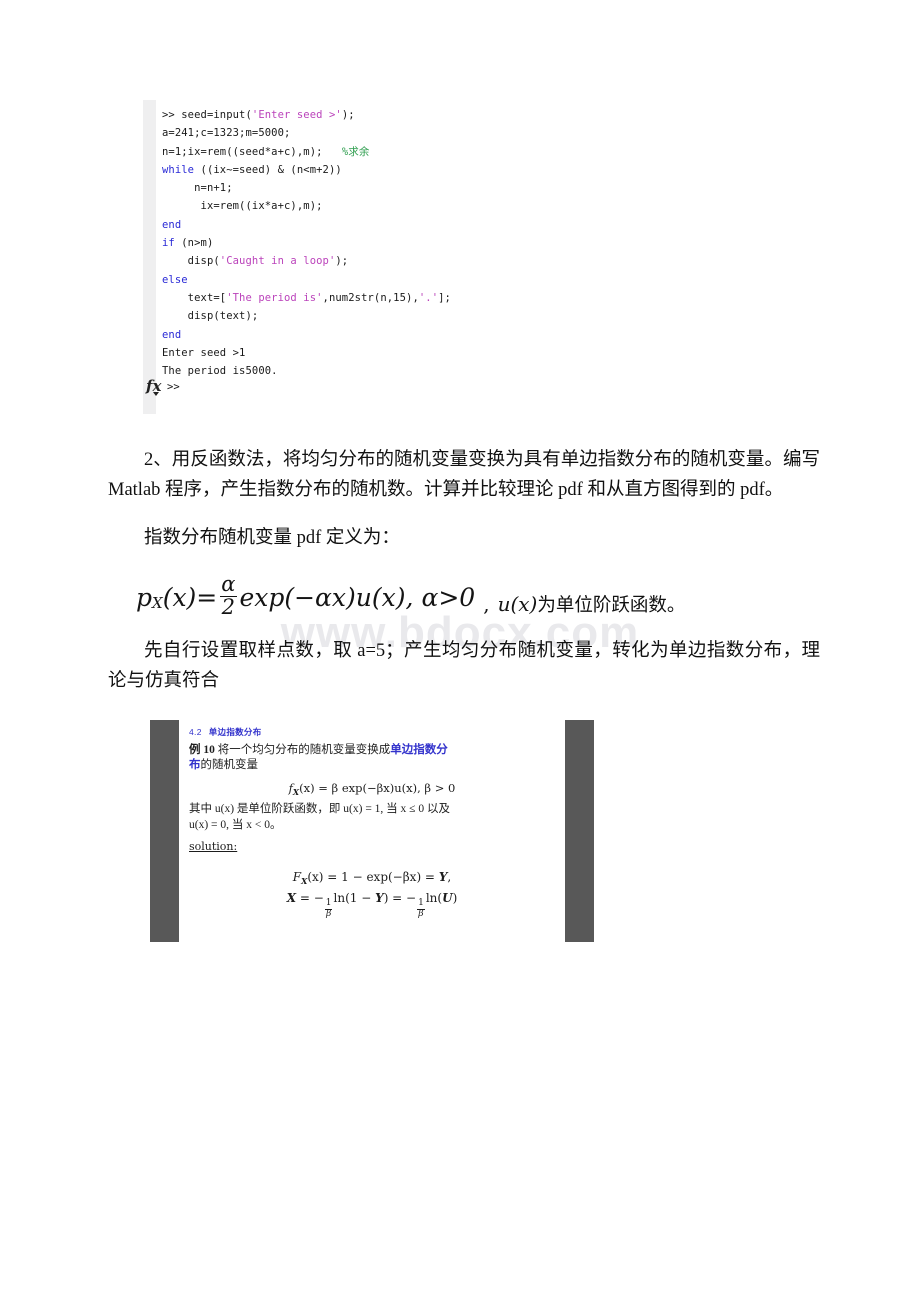  I want to click on slide-eq2-F-subscript: X, so click(304, 881).